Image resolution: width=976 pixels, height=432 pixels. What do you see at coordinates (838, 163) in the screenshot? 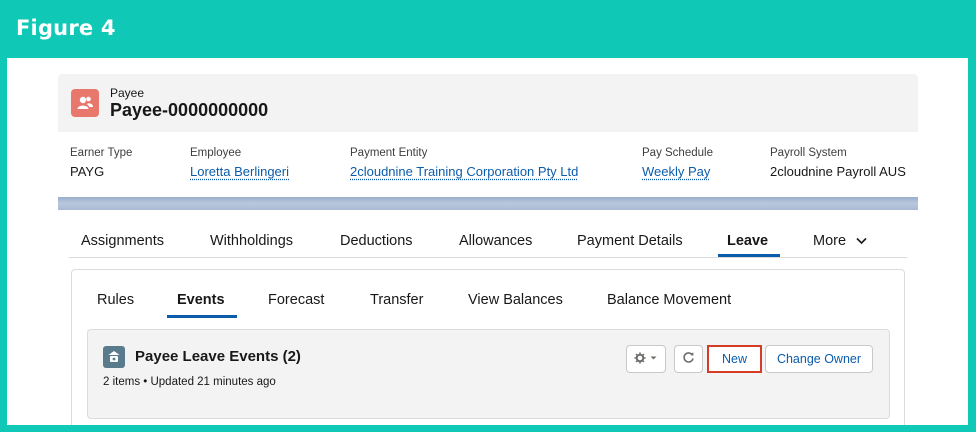
I see `field-payroll-system: Payroll System 2cloudnine Payroll AUS` at bounding box center [838, 163].